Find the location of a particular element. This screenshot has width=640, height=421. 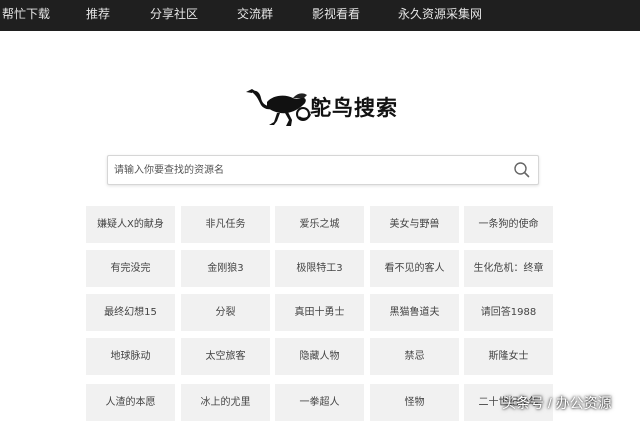

resource-tile: 最终幻想15 is located at coordinates (130, 312).